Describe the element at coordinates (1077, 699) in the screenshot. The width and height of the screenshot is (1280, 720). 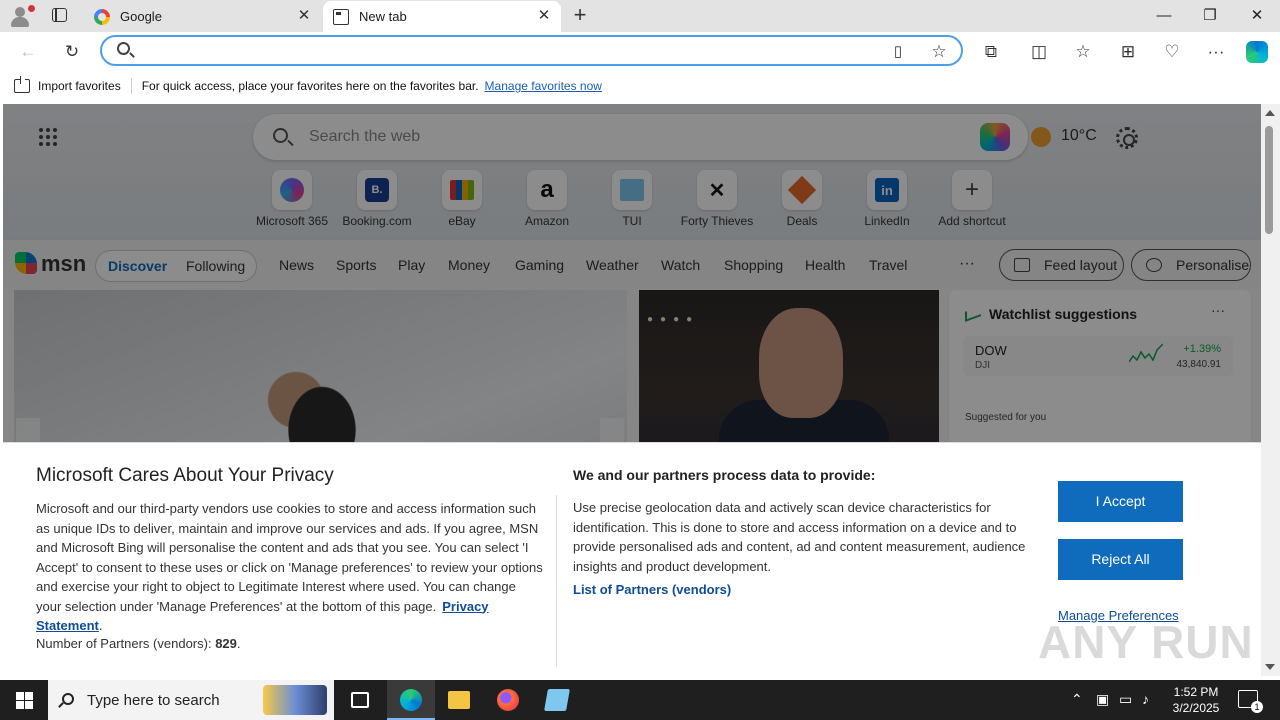
I see `tray-overflow-icon: ⌃` at that location.